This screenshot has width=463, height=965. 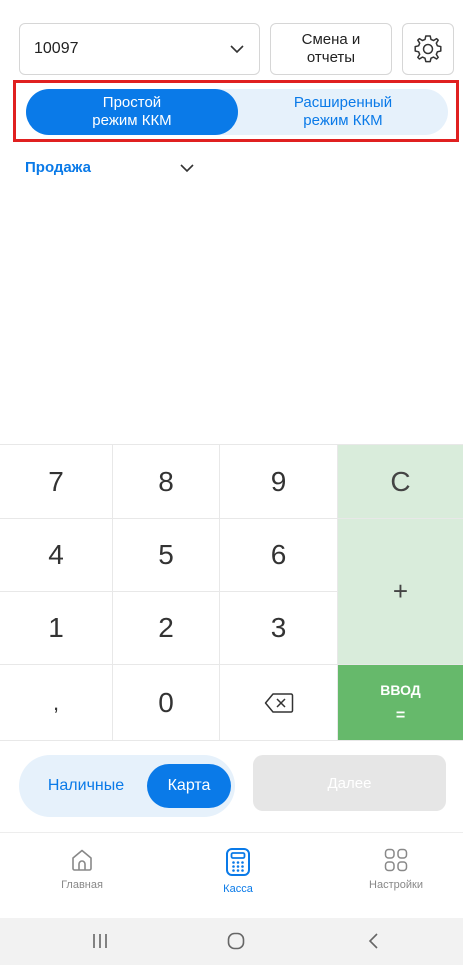 I want to click on nav-item-settings: Настройки, so click(x=396, y=869).